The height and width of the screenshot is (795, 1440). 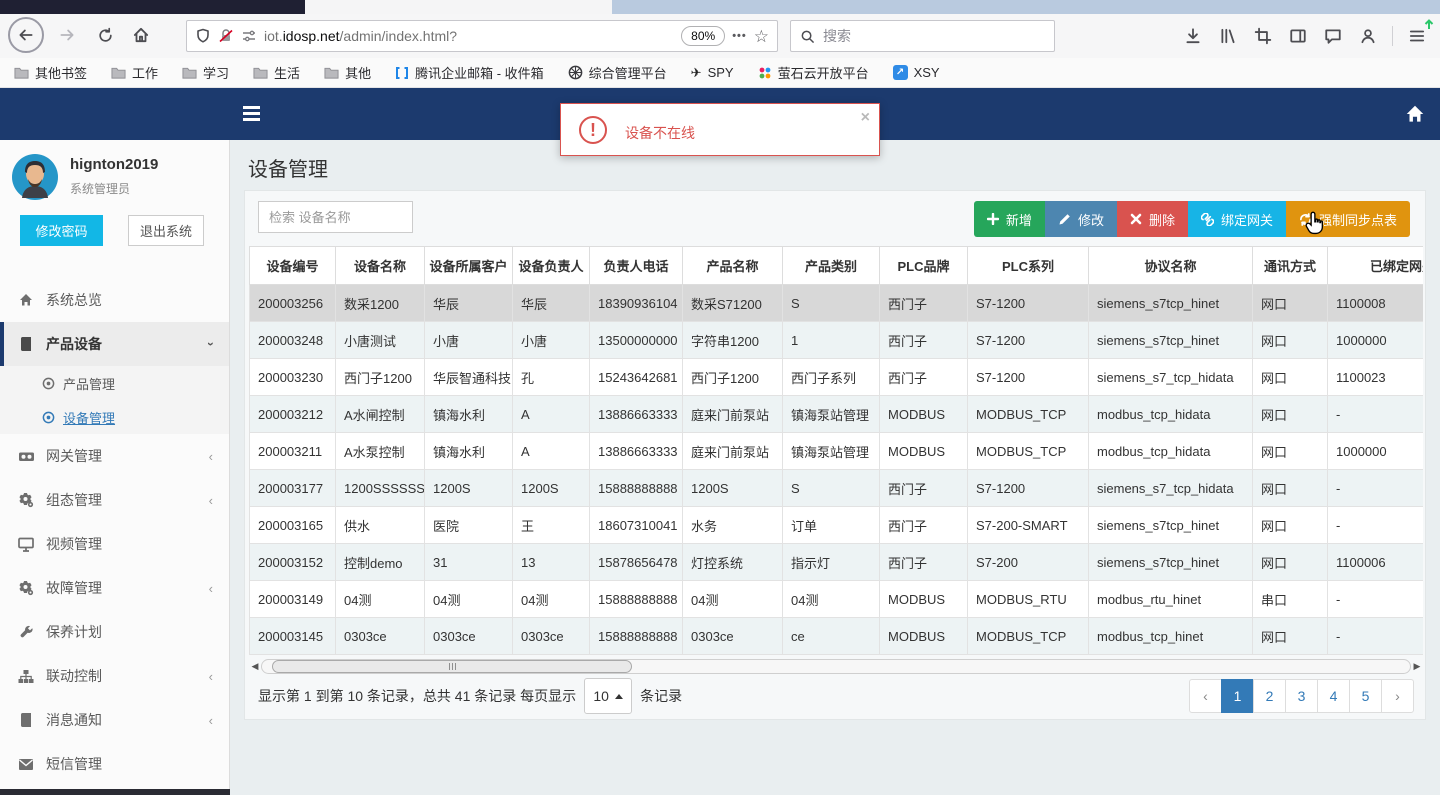 I want to click on screenshot-button, so click(x=1263, y=36).